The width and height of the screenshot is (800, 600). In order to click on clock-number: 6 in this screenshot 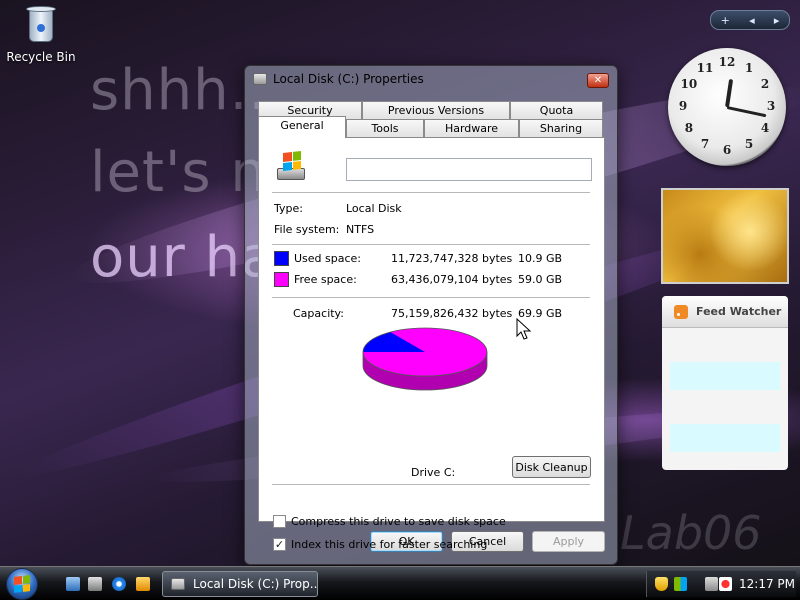, I will do `click(727, 150)`.